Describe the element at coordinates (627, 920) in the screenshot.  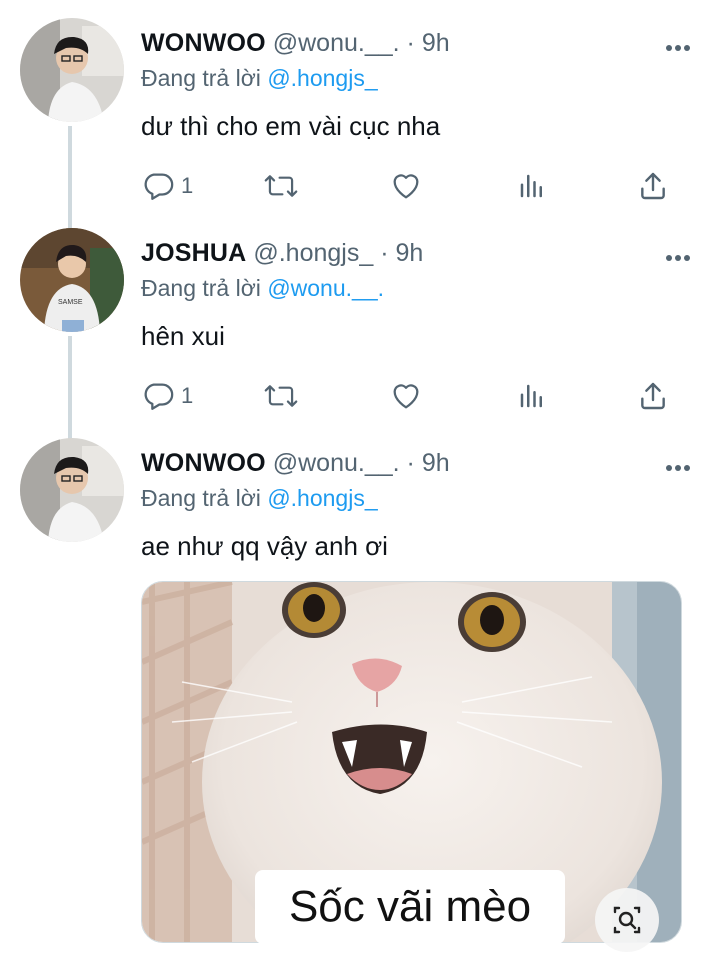
I see `image-search-icon` at that location.